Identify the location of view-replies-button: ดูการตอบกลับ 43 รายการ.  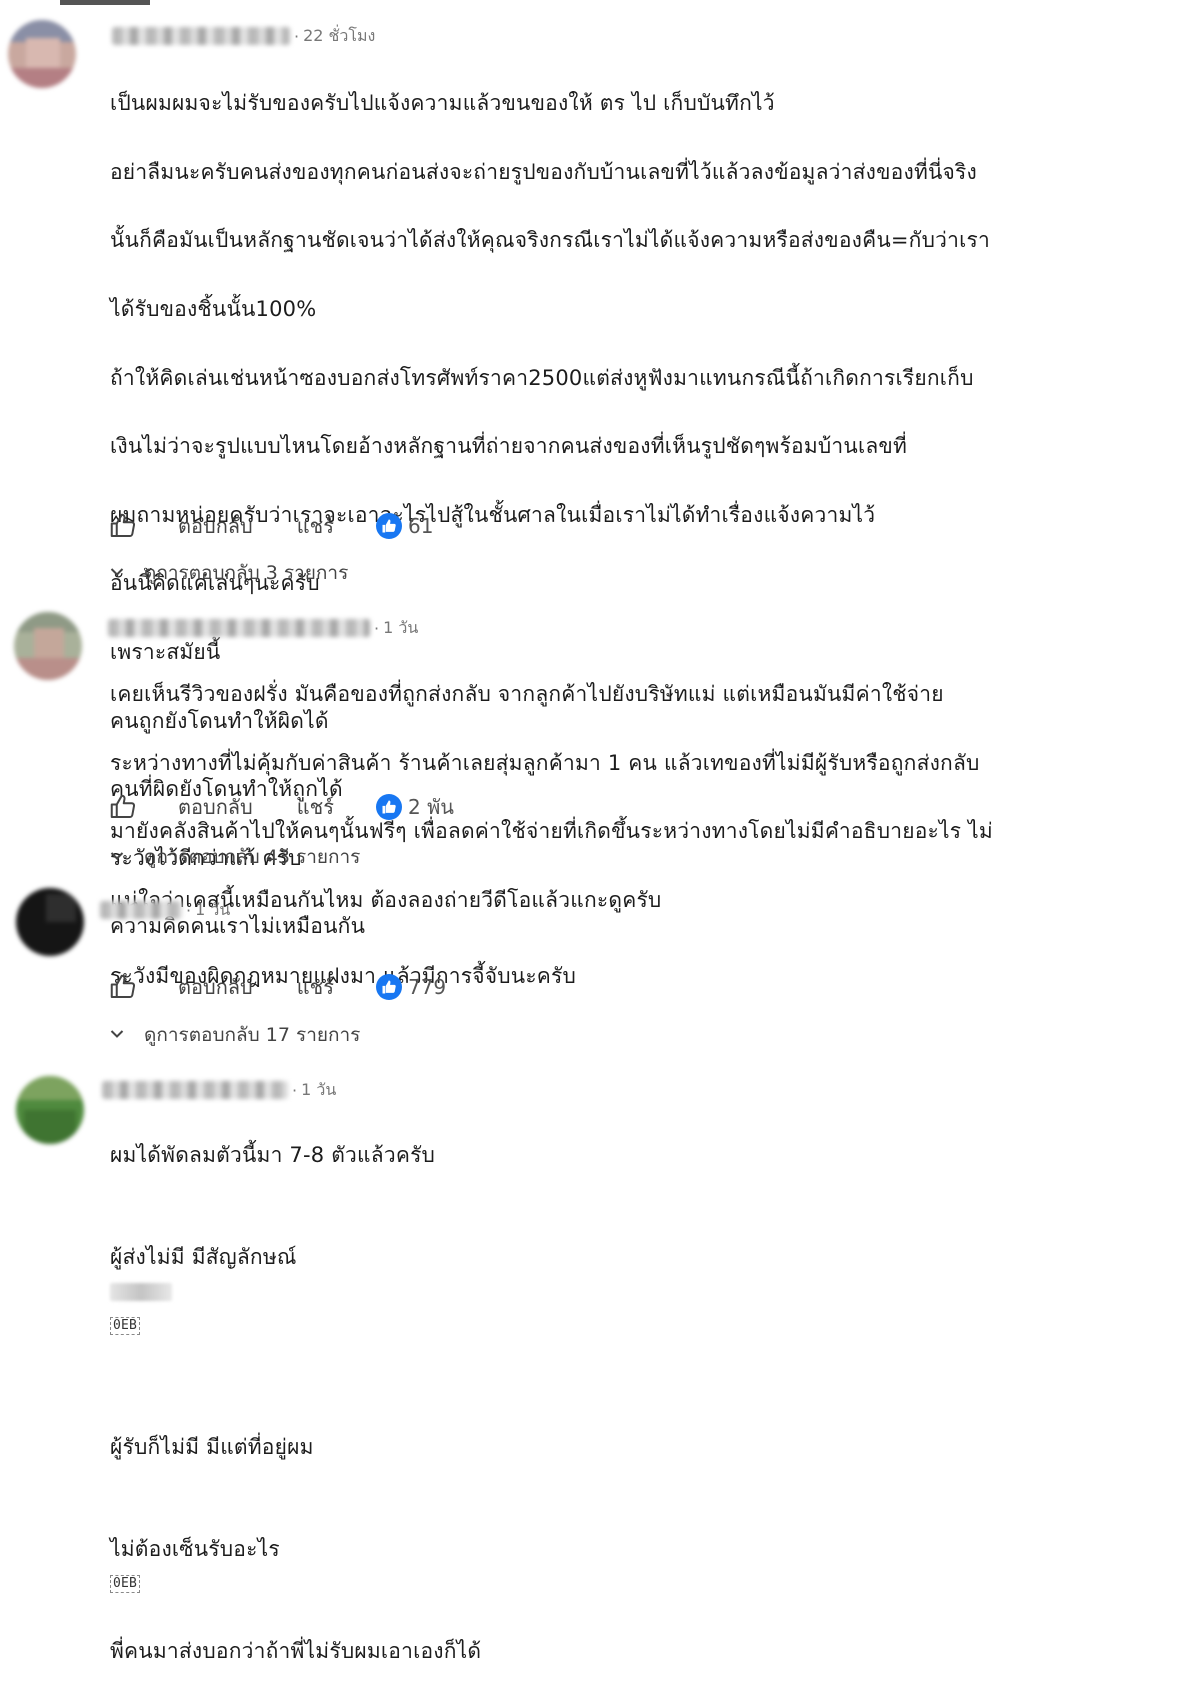
(235, 857).